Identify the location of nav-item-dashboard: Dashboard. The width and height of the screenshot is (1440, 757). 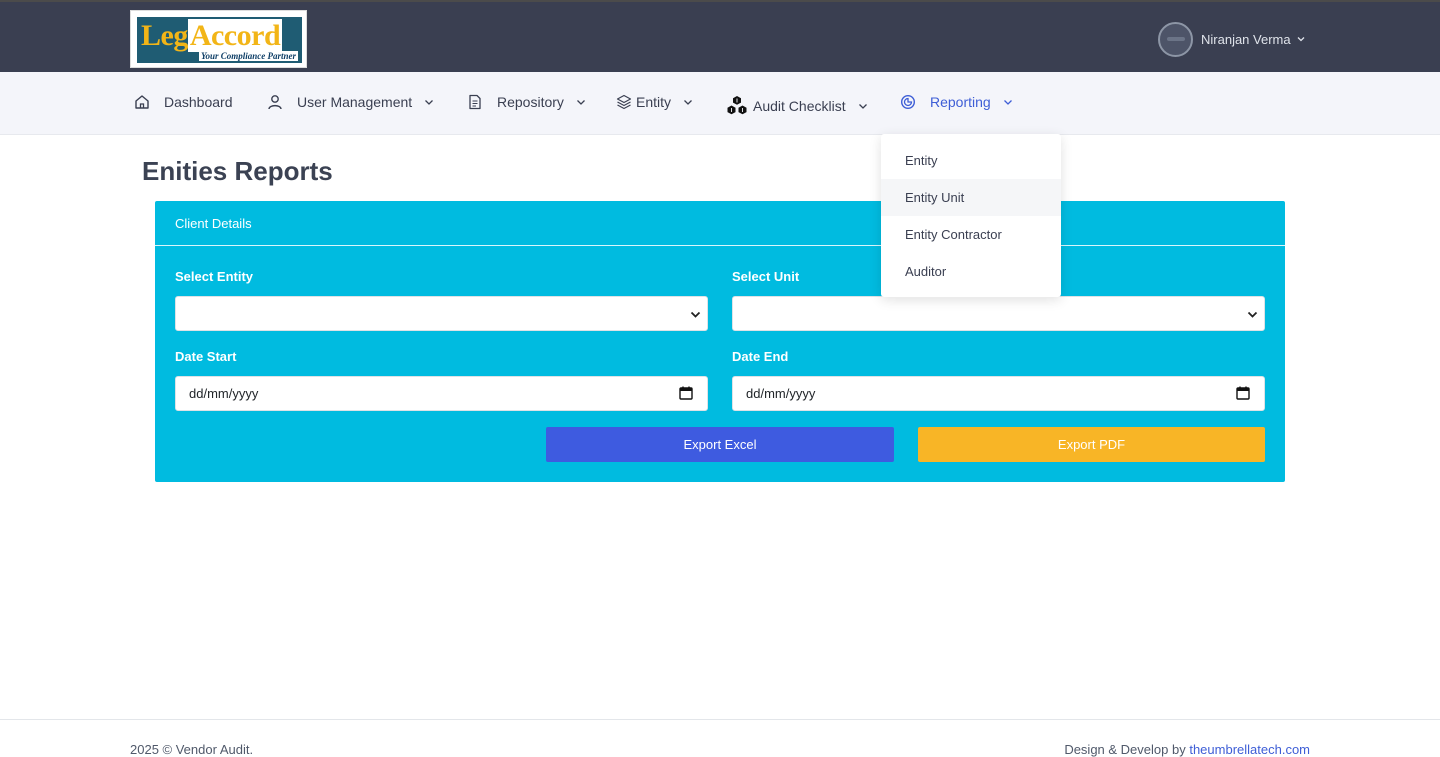
(183, 102).